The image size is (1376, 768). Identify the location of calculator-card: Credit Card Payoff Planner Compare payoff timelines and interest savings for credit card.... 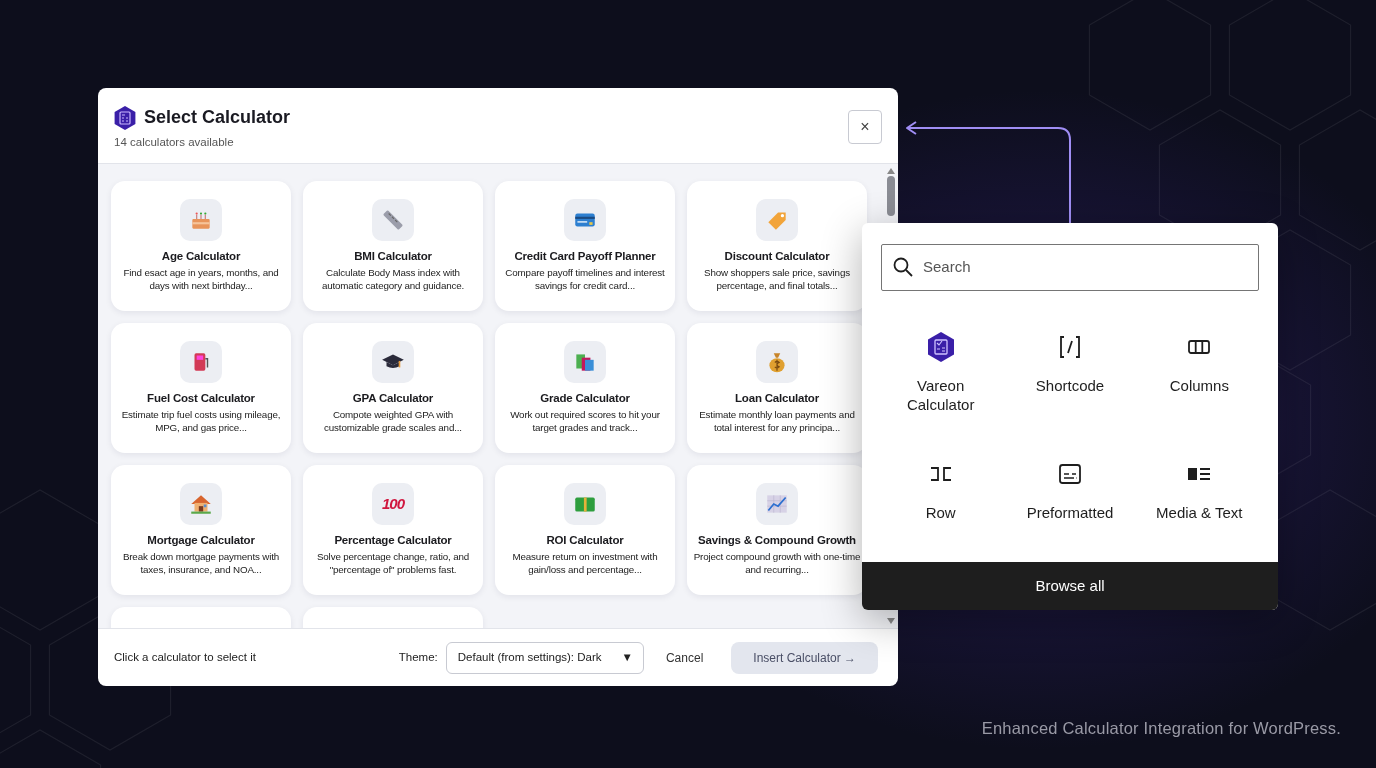
(585, 246).